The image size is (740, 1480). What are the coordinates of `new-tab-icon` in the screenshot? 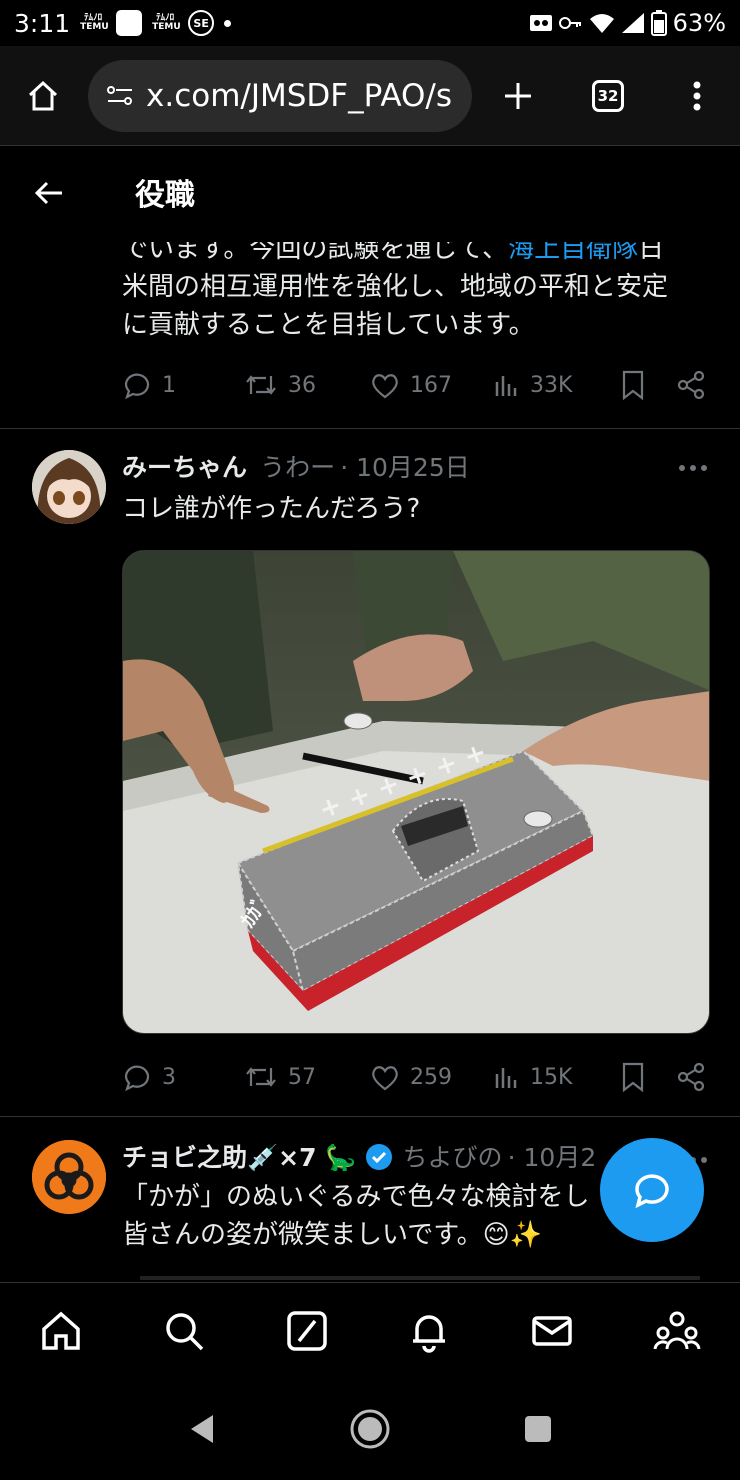 It's located at (518, 96).